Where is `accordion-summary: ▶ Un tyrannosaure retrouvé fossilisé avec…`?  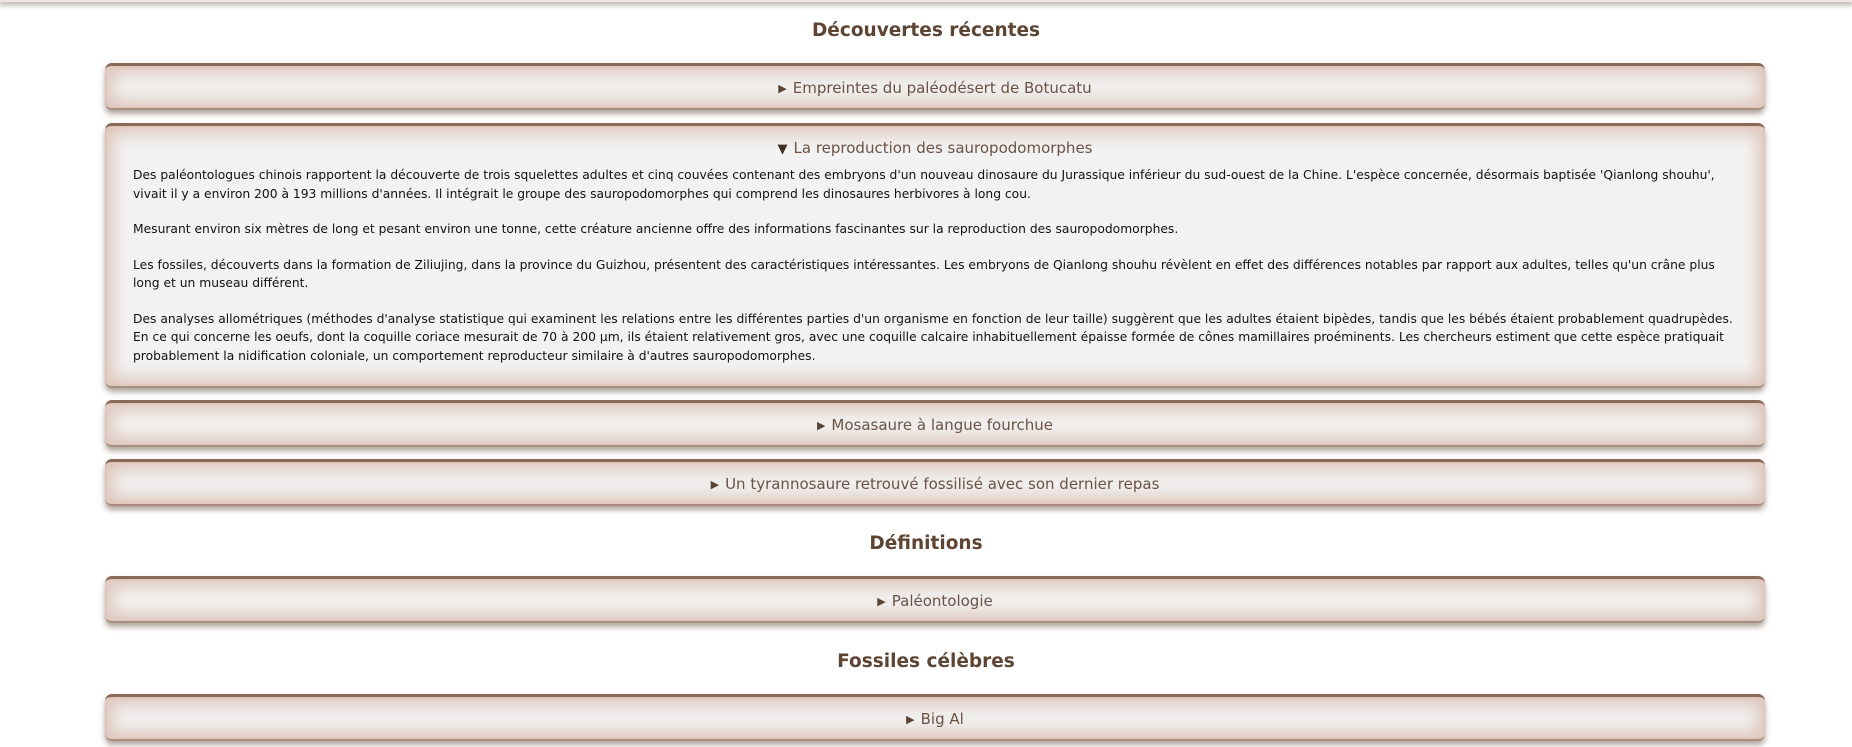 accordion-summary: ▶ Un tyrannosaure retrouvé fossilisé avec… is located at coordinates (935, 478).